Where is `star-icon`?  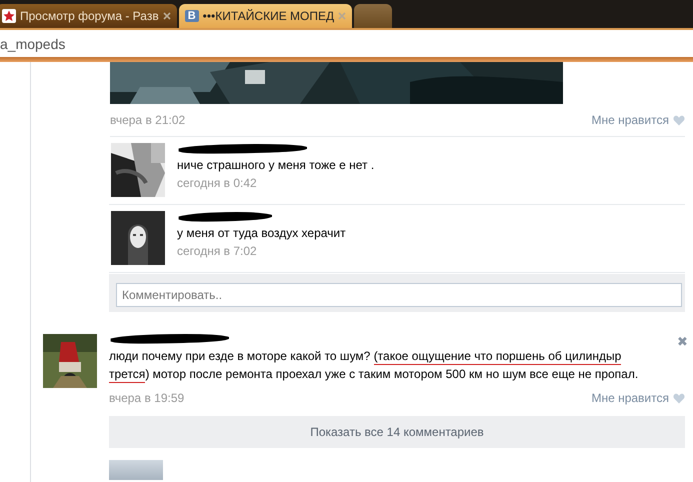
star-icon is located at coordinates (9, 16).